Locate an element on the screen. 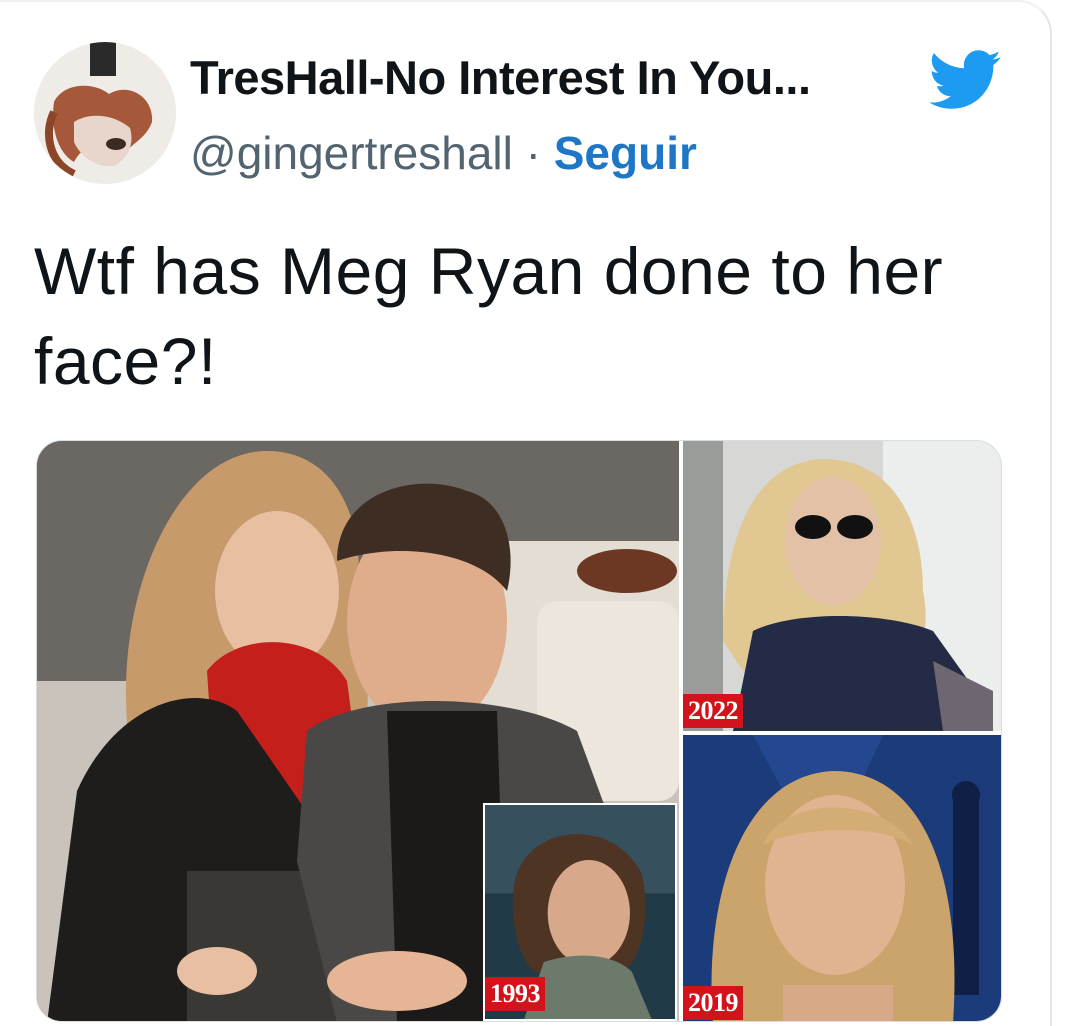 The height and width of the screenshot is (1026, 1080). bird-icon is located at coordinates (965, 80).